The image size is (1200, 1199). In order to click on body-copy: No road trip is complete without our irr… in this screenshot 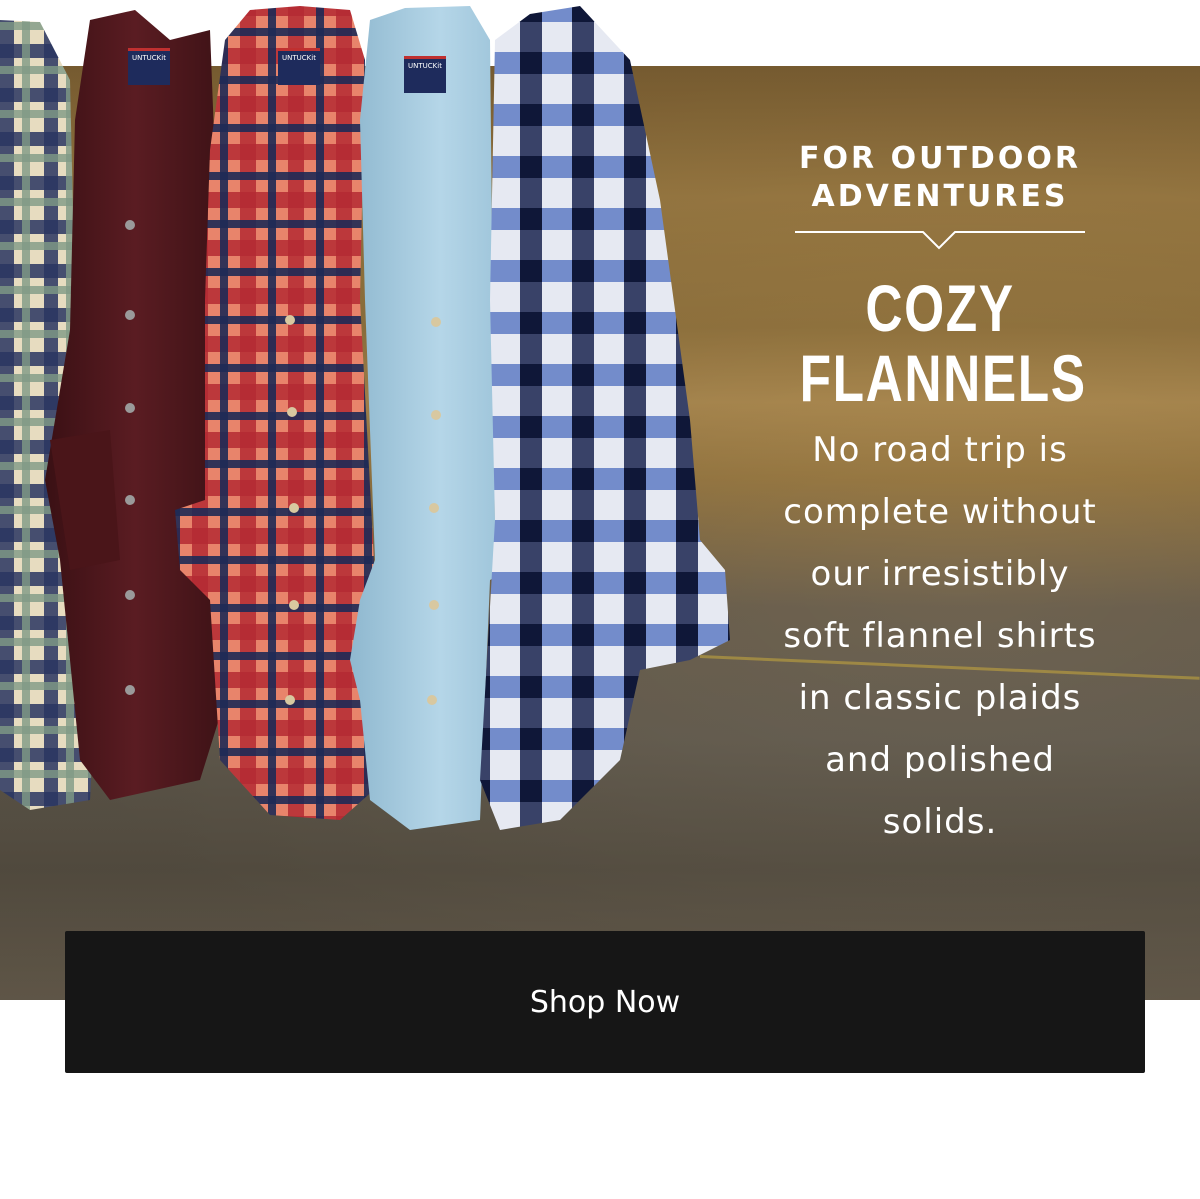, I will do `click(940, 636)`.